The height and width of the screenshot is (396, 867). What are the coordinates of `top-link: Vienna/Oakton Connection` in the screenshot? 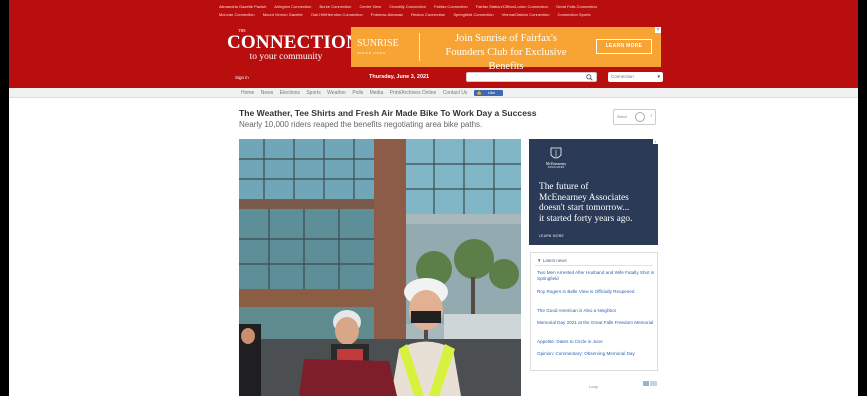 It's located at (526, 14).